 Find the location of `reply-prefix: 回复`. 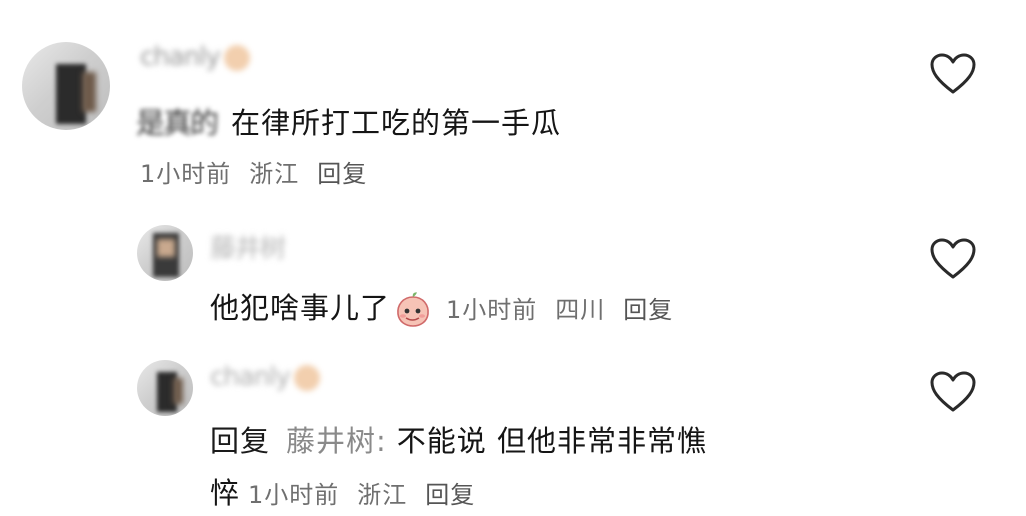

reply-prefix: 回复 is located at coordinates (240, 441).